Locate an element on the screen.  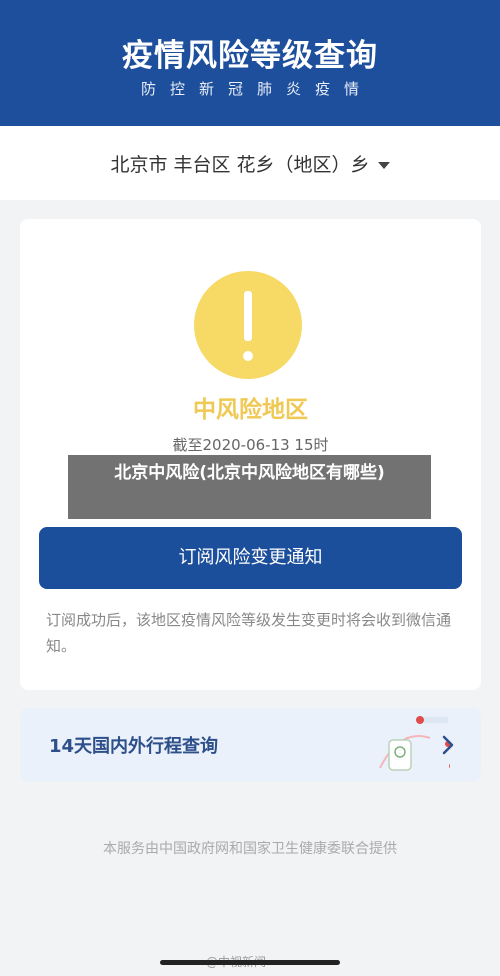
subscribe-button: 订阅风险变更通知 is located at coordinates (250, 558).